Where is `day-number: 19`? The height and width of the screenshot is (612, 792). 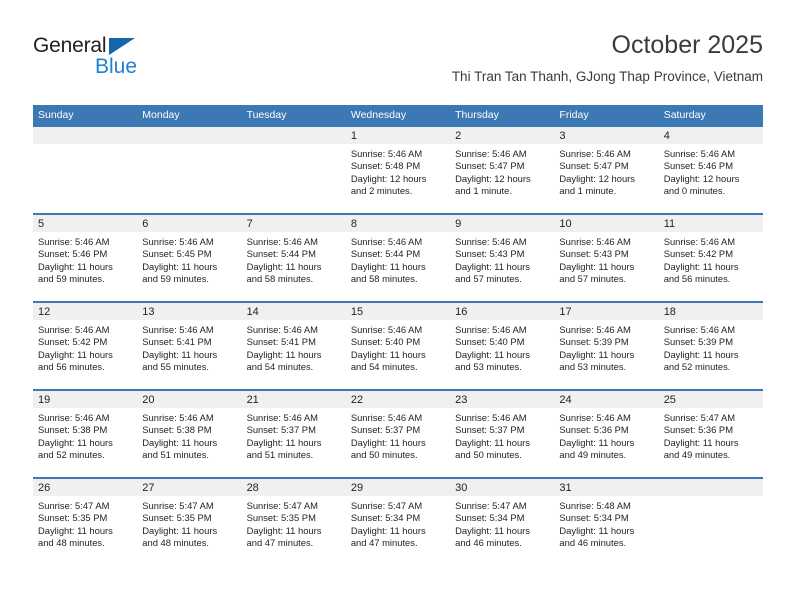
day-number: 19 is located at coordinates (85, 399).